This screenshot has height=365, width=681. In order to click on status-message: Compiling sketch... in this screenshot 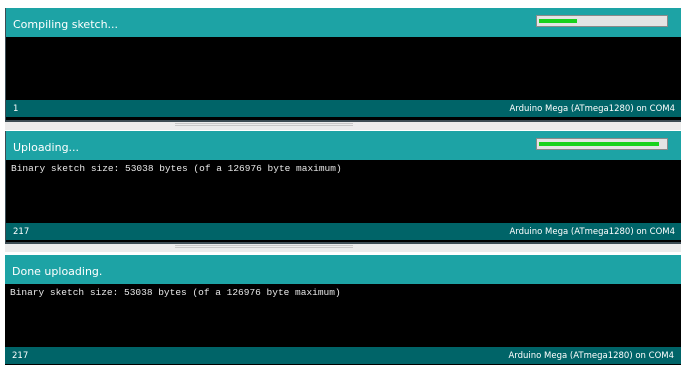, I will do `click(66, 24)`.